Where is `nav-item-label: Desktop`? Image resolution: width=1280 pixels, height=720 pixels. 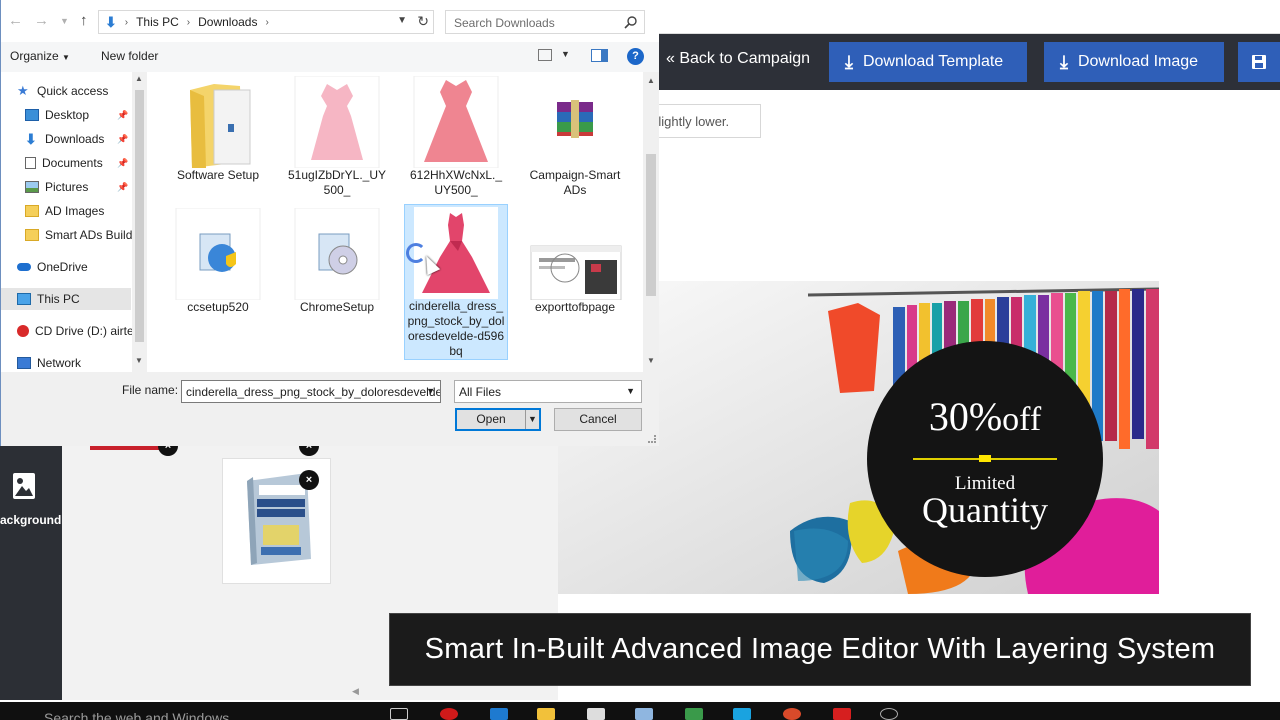 nav-item-label: Desktop is located at coordinates (67, 115).